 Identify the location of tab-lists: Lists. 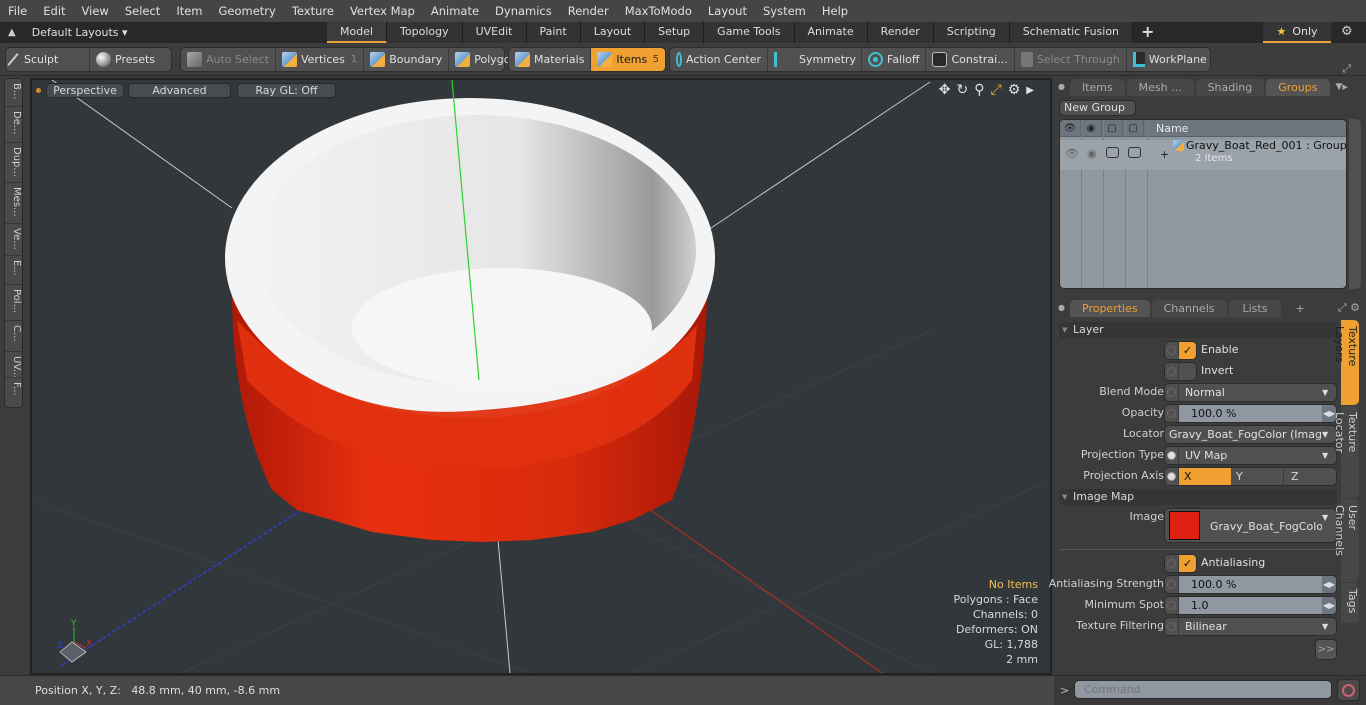
(1255, 308).